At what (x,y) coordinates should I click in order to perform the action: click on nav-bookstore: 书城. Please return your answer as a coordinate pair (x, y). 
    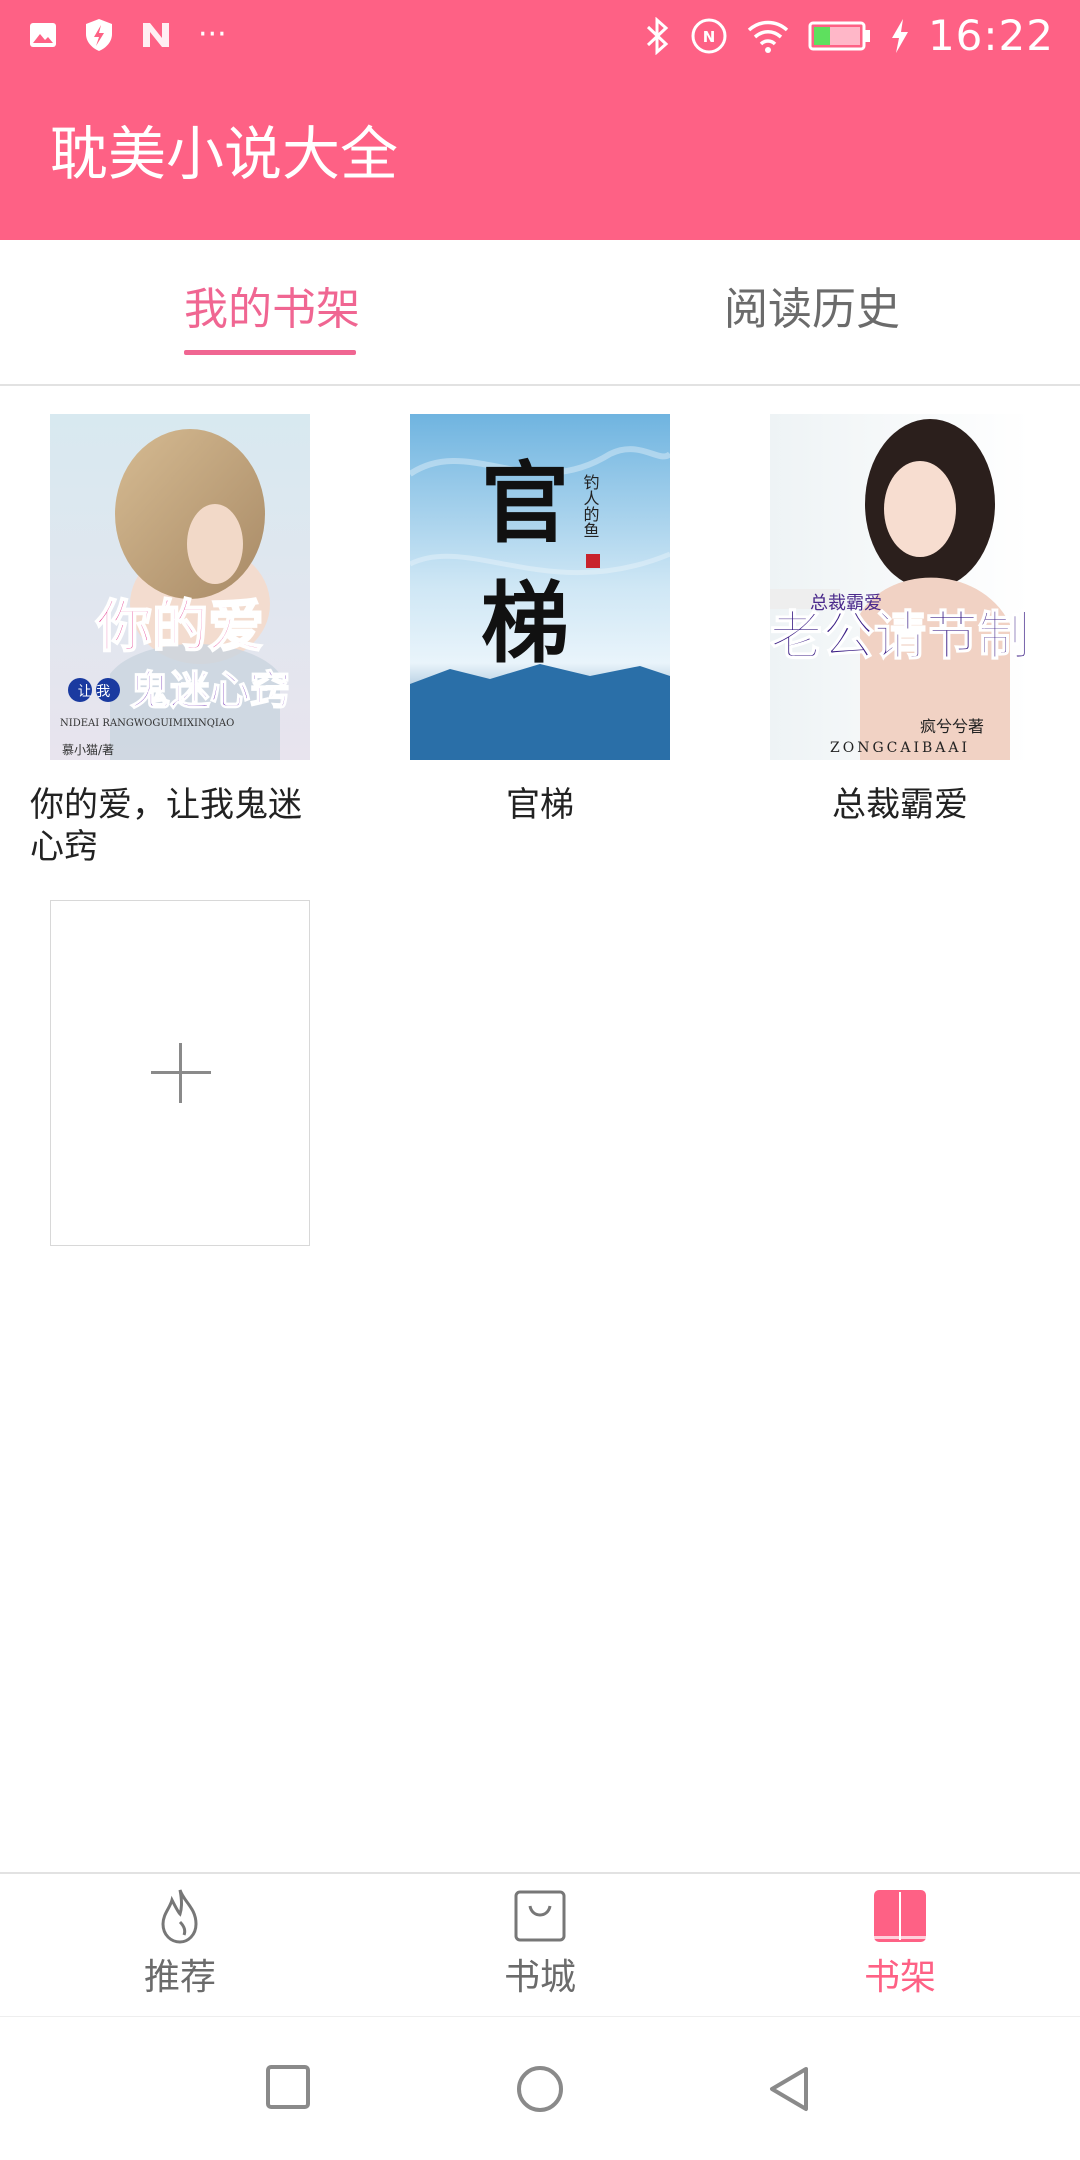
    Looking at the image, I should click on (540, 1944).